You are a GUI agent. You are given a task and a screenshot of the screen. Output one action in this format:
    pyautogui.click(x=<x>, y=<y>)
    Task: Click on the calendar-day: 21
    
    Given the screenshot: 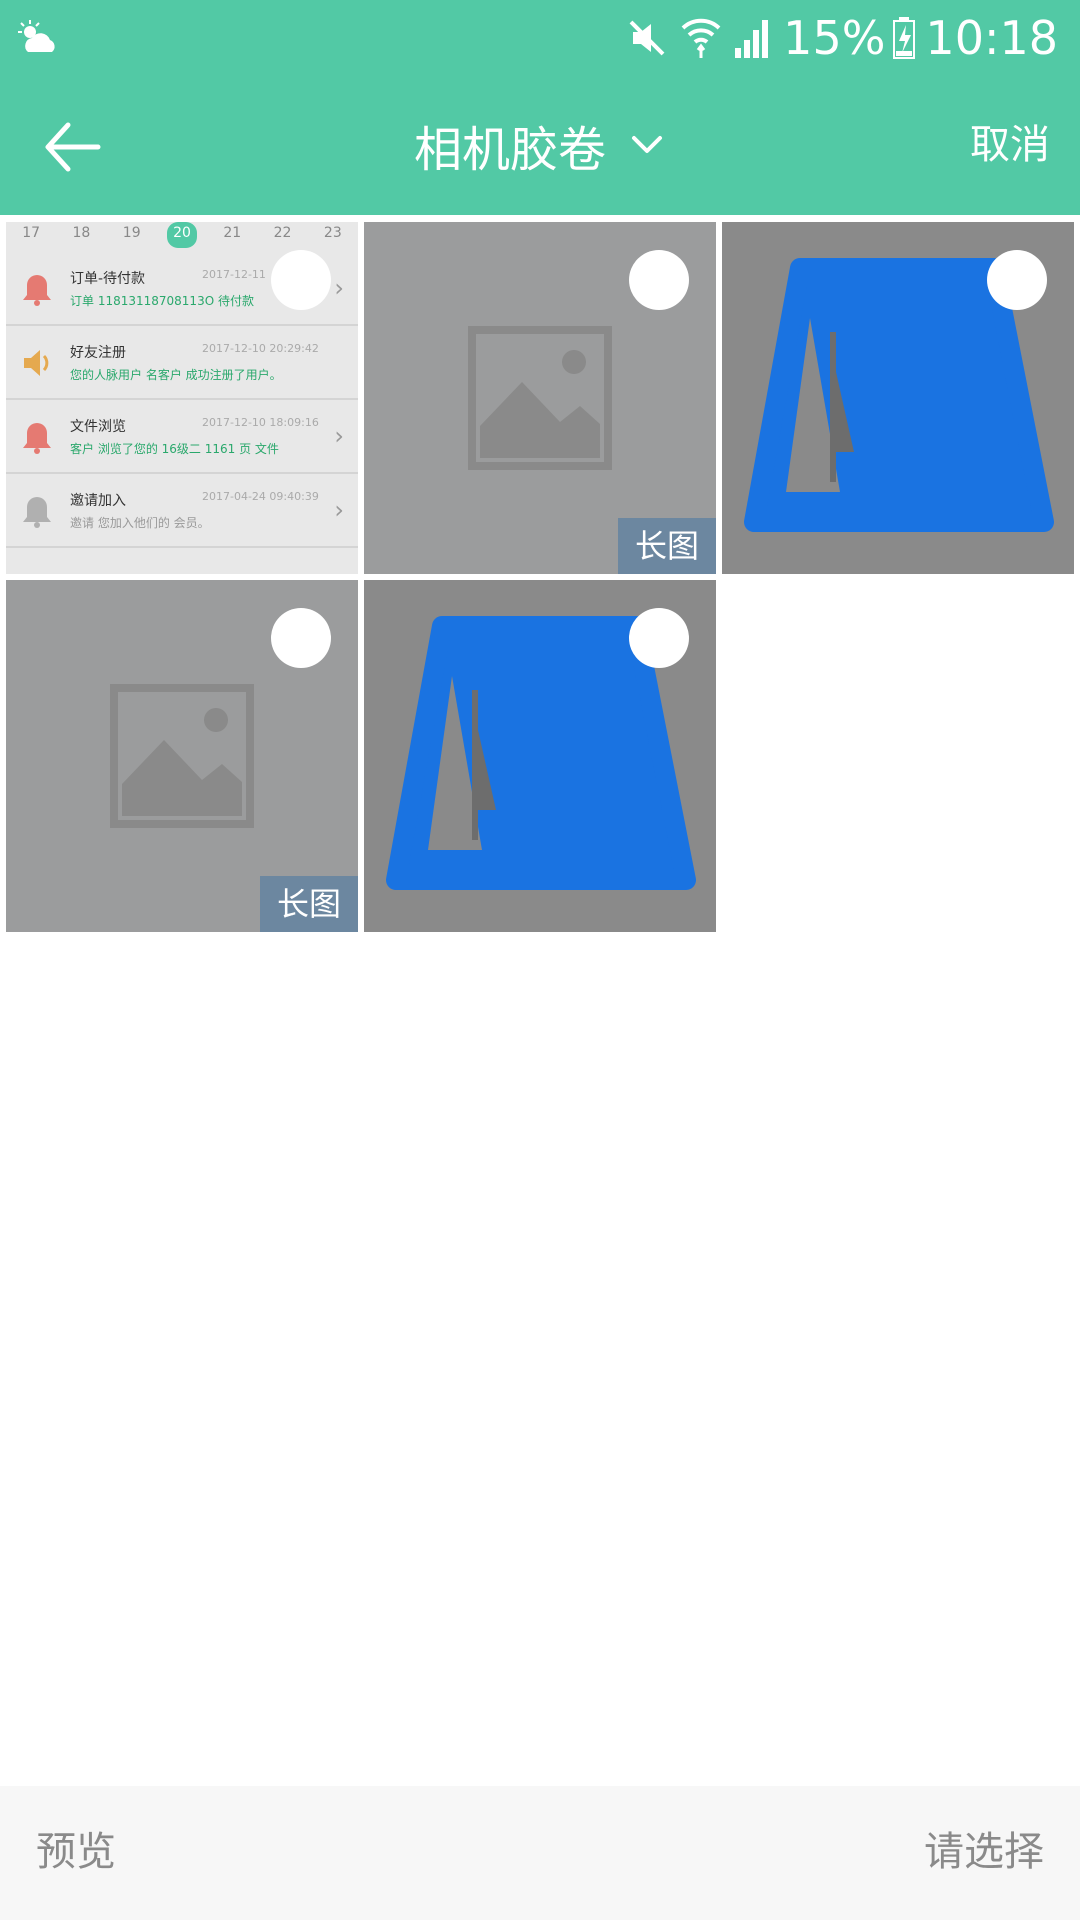 What is the action you would take?
    pyautogui.click(x=232, y=233)
    